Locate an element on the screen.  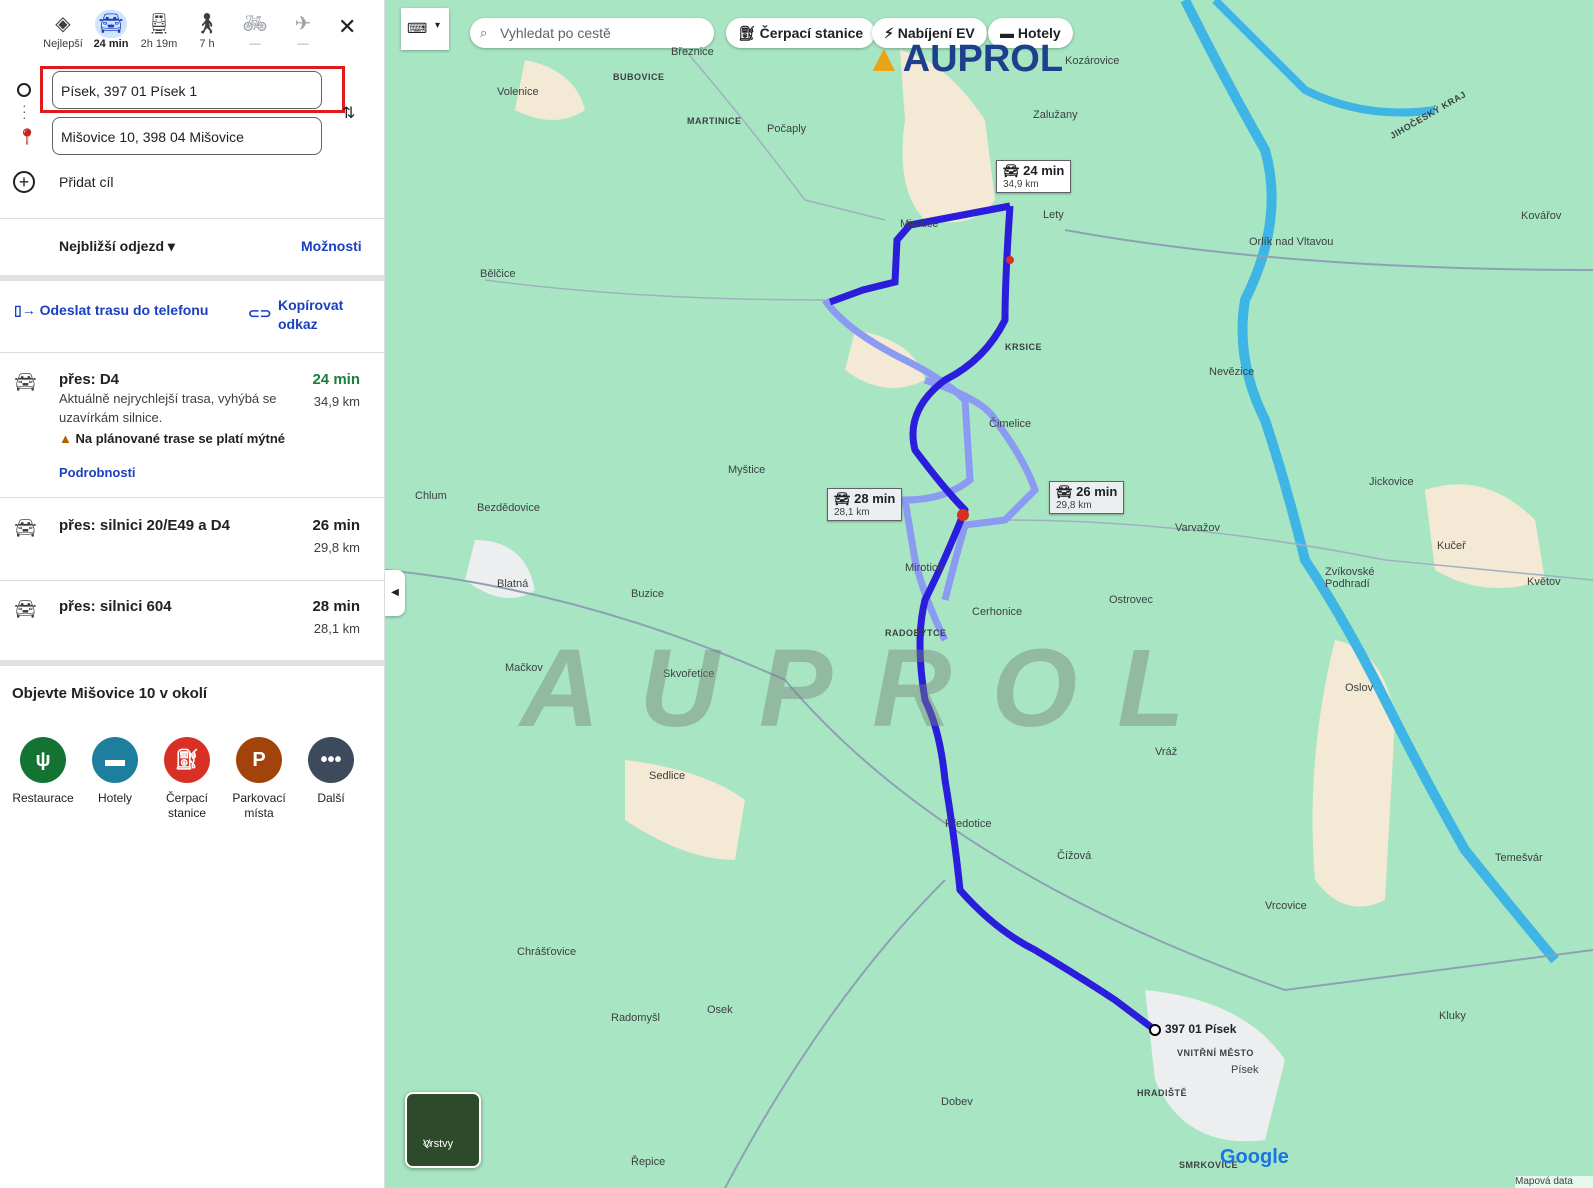
search-placeholder: Vyhledat po cestě is located at coordinates (555, 33).